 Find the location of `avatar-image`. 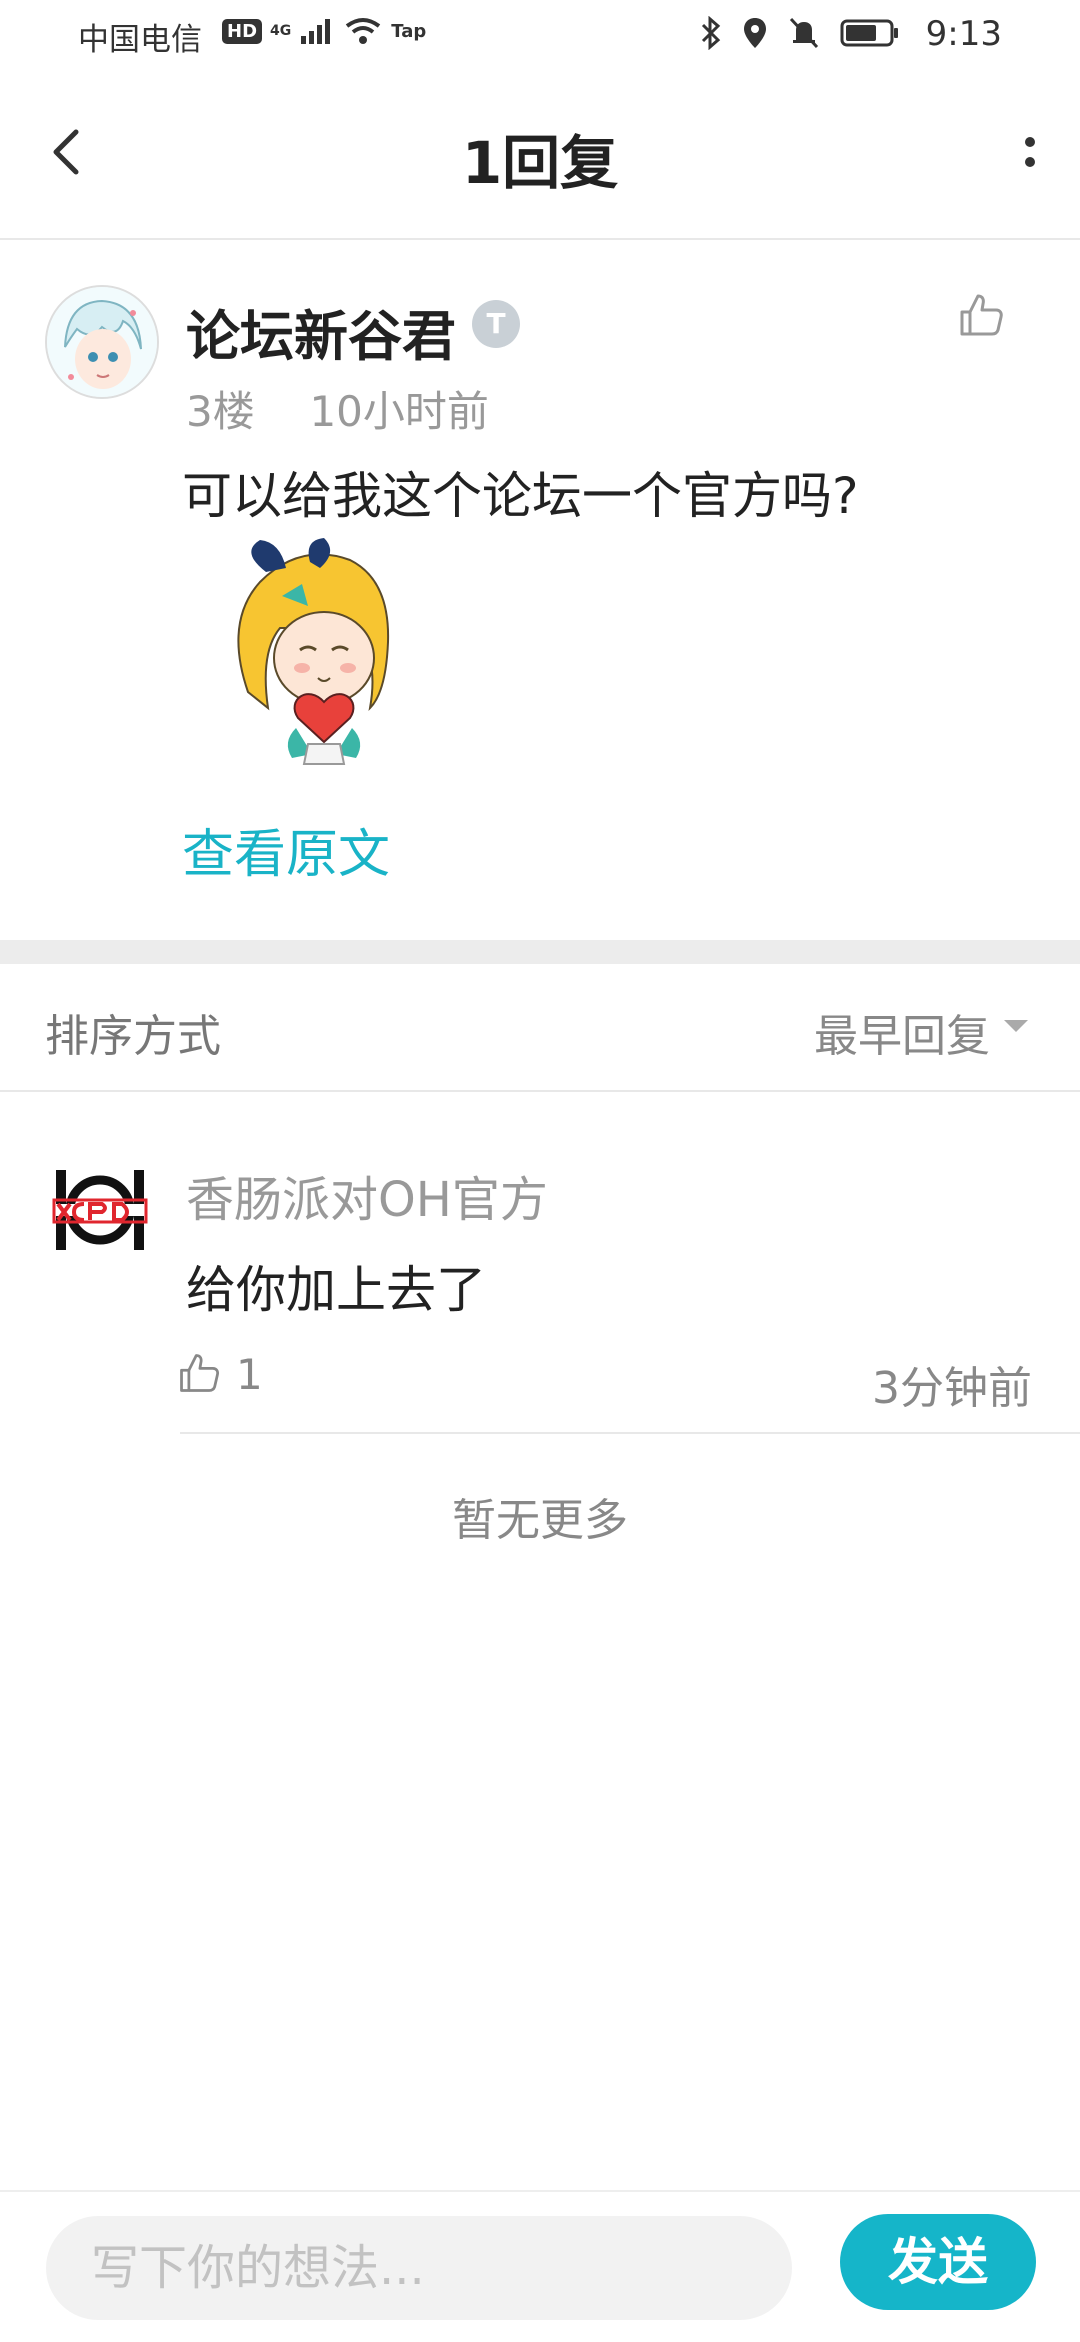

avatar-image is located at coordinates (102, 342).